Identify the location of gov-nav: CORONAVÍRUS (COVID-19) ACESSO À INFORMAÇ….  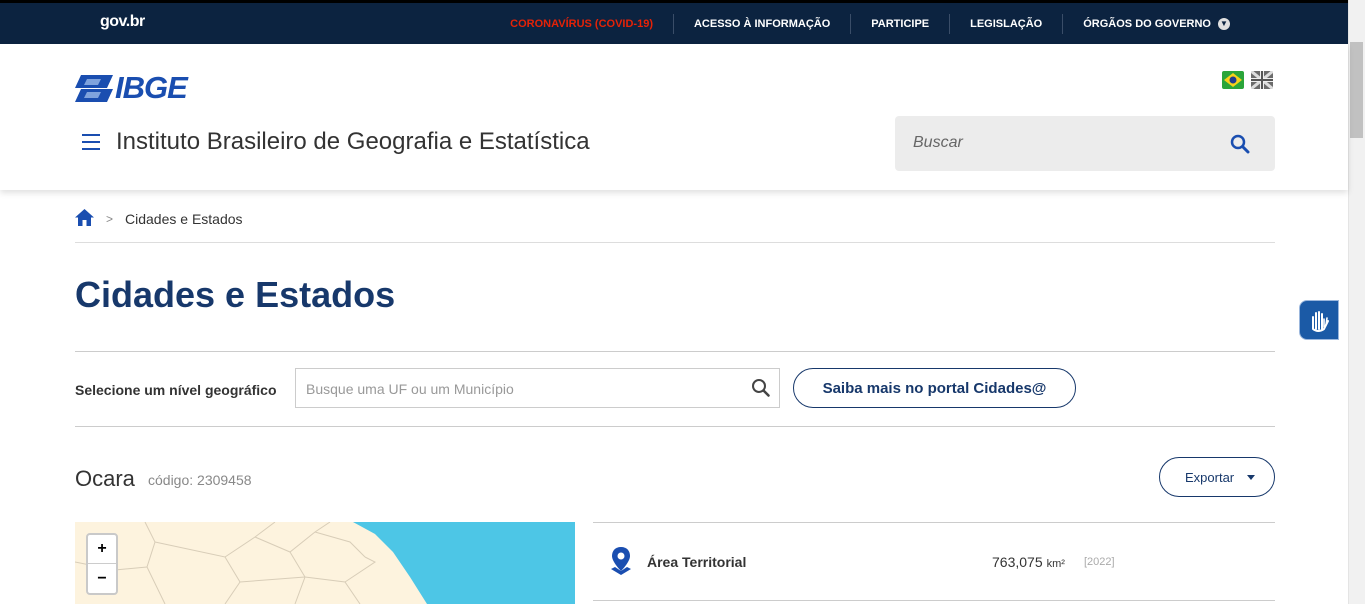
(870, 23).